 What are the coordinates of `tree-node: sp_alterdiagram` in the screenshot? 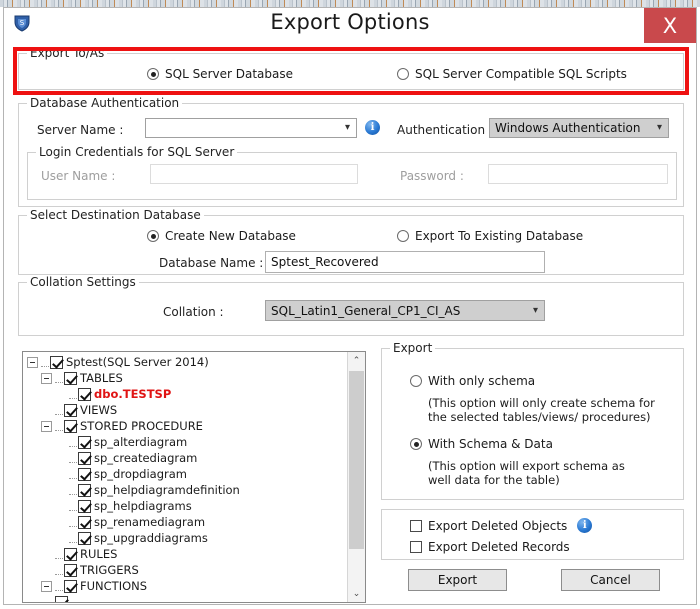 It's located at (185, 442).